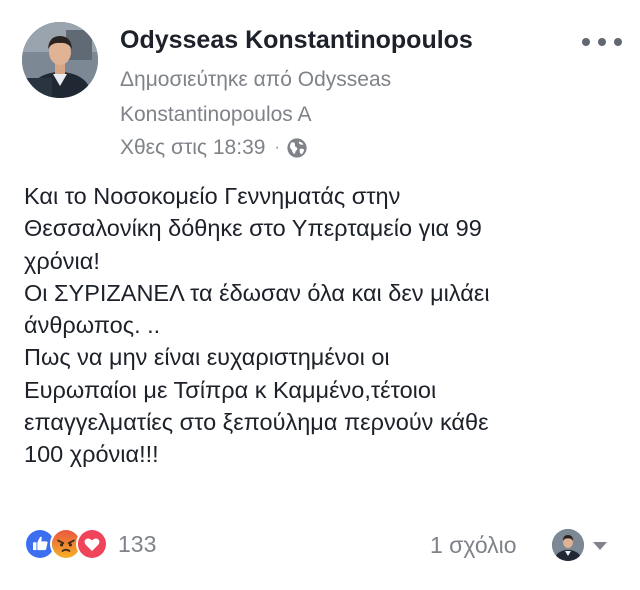  Describe the element at coordinates (256, 422) in the screenshot. I see `post-text-line: επαγγελματίες στο ξεπούλημα περνούν κάθε` at that location.